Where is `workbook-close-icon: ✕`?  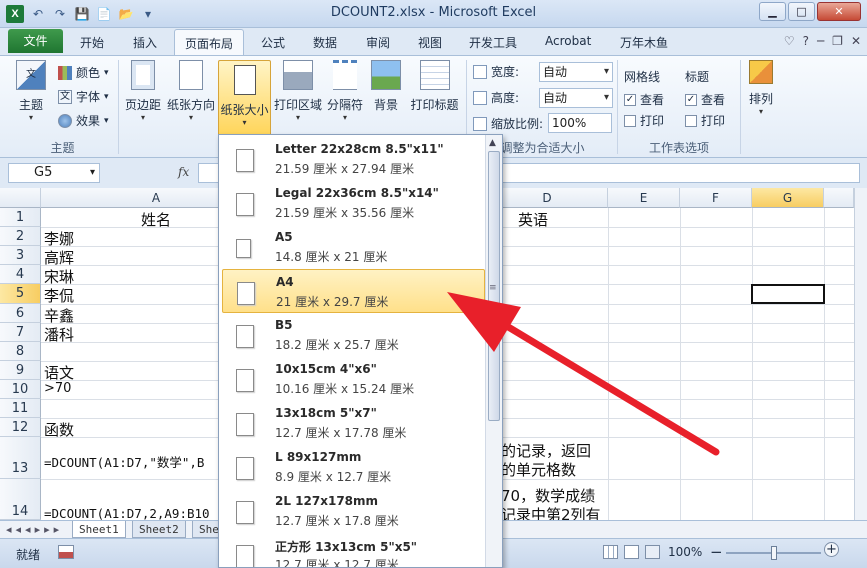
workbook-close-icon: ✕ is located at coordinates (856, 41).